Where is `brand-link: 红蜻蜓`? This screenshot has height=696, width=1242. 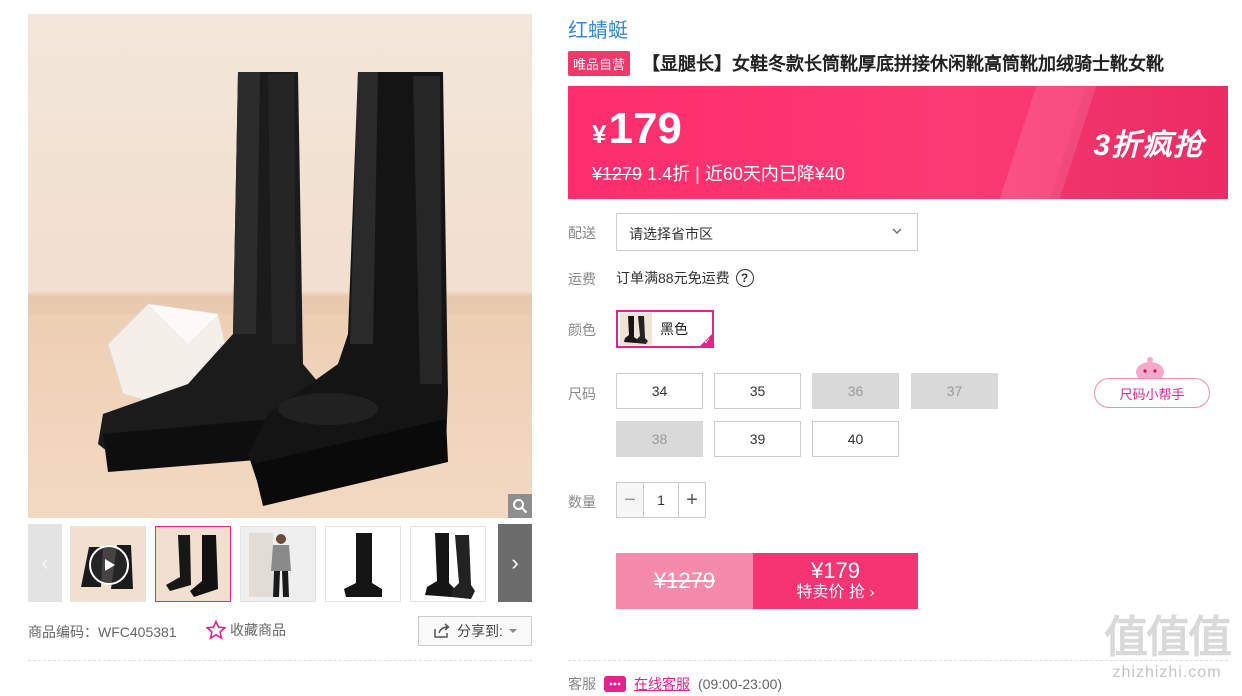
brand-link: 红蜻蜓 is located at coordinates (598, 28).